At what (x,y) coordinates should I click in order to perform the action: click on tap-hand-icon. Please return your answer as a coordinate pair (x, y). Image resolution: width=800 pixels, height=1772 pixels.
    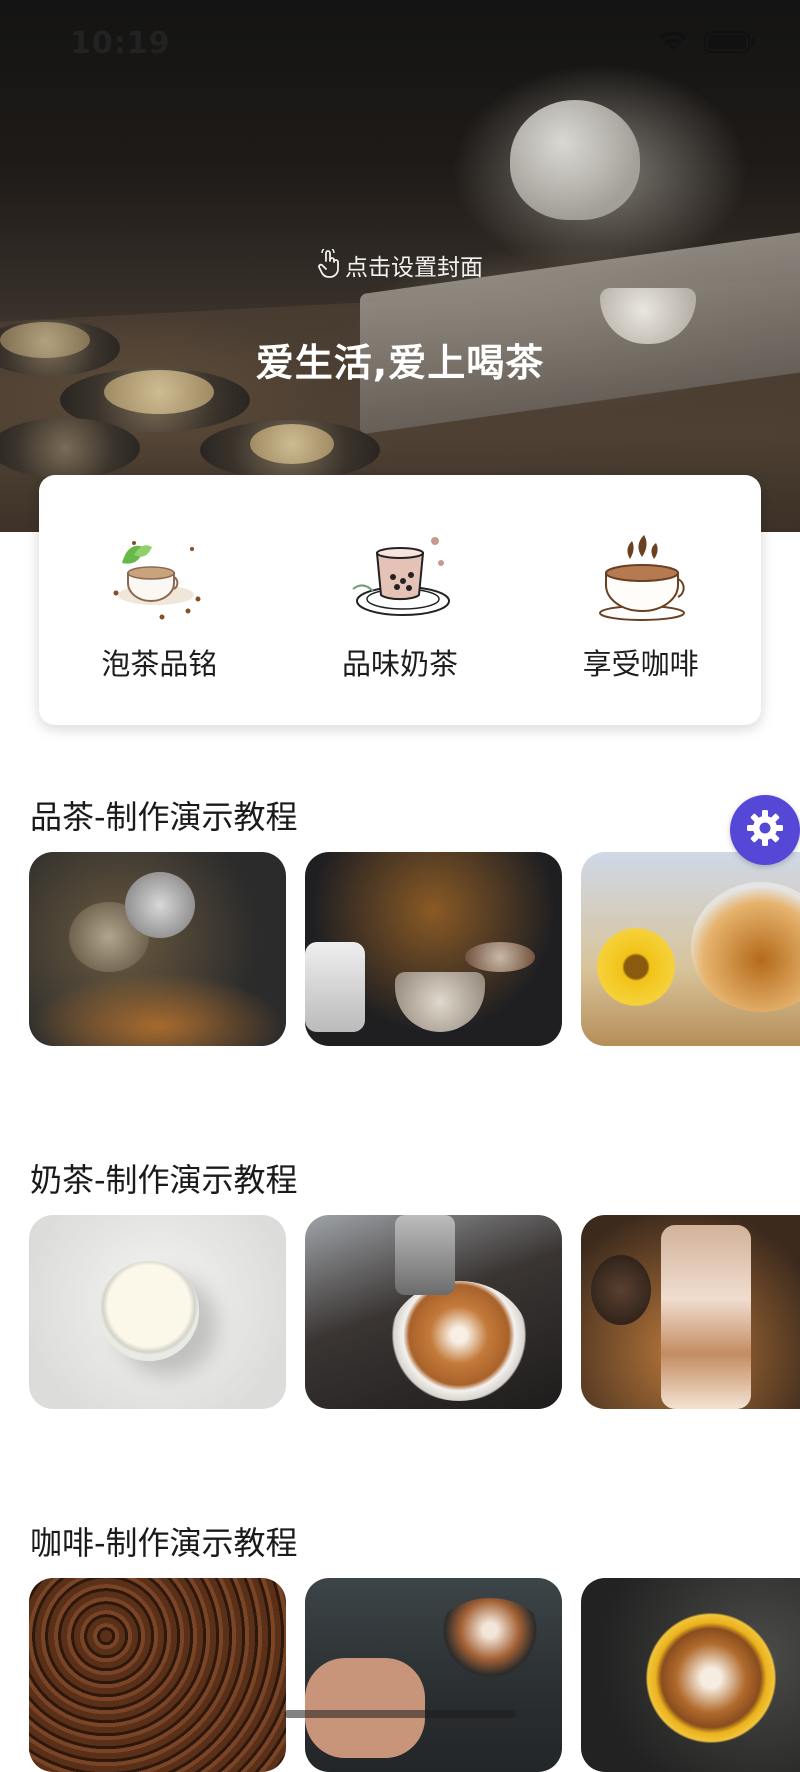
    Looking at the image, I should click on (329, 265).